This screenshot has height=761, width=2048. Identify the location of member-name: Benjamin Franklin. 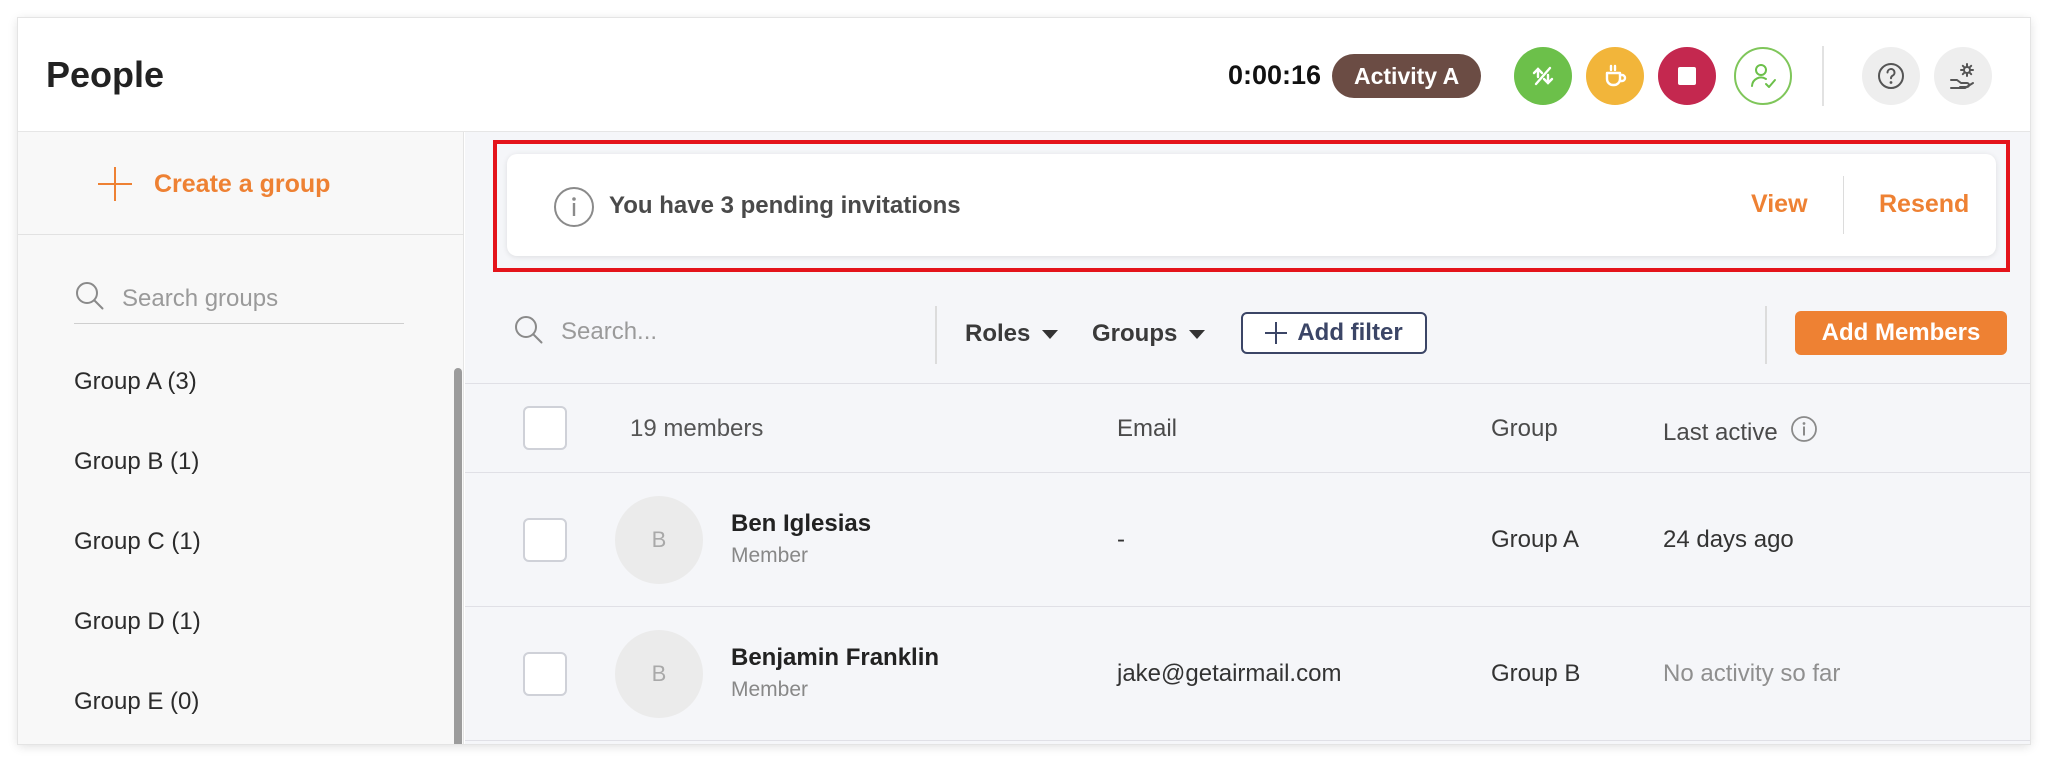
(835, 658).